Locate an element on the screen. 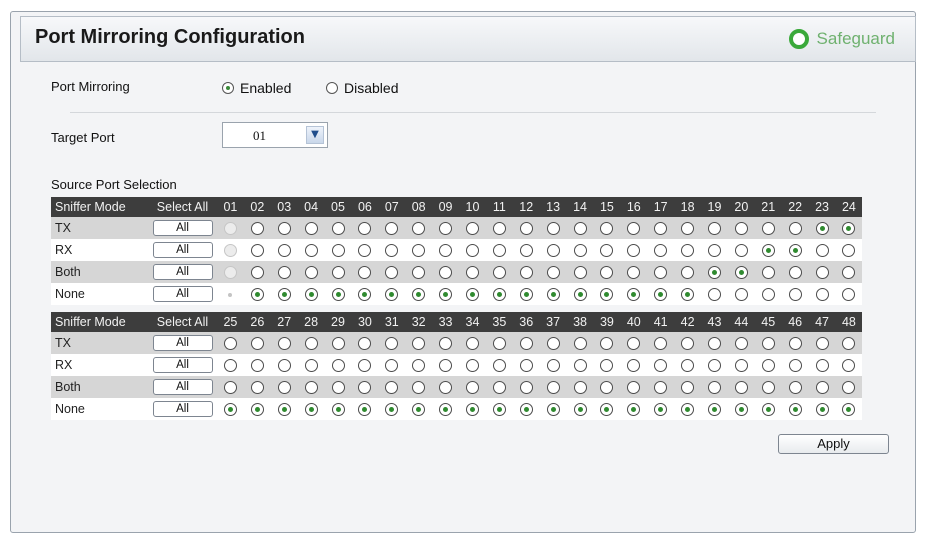  chevron-down-icon: ▼ is located at coordinates (315, 135).